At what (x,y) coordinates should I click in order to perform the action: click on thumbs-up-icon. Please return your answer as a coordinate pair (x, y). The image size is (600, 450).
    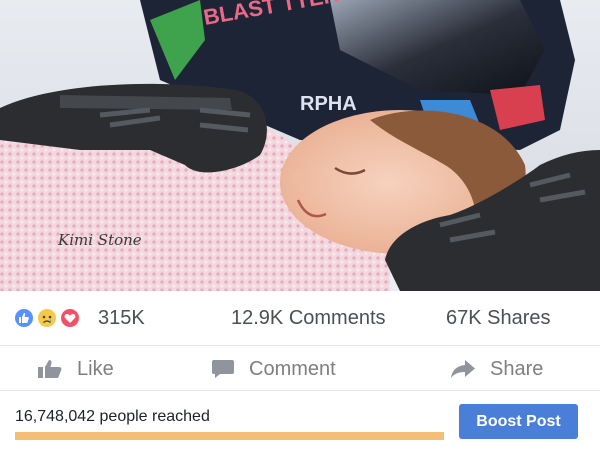
    Looking at the image, I should click on (50, 369).